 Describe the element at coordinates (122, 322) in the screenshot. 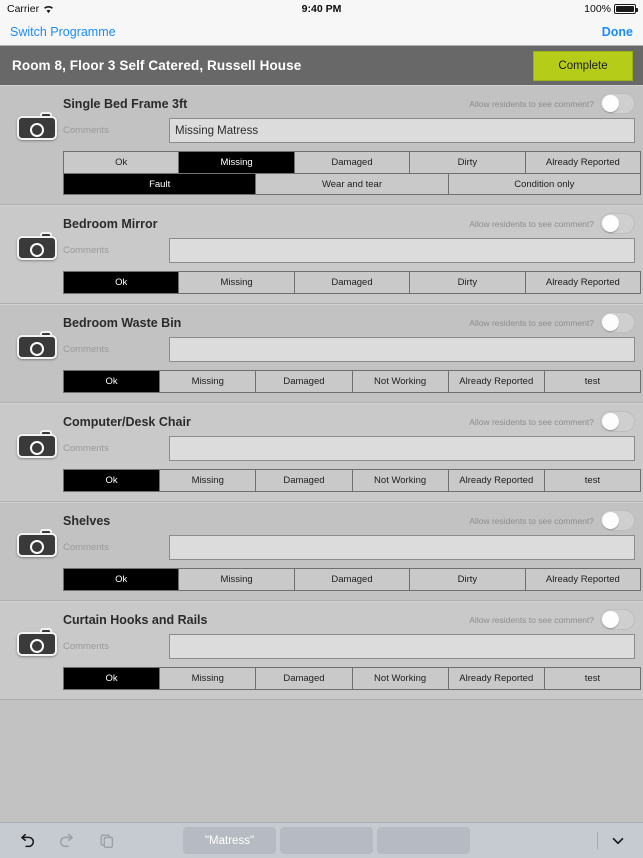

I see `item-title: Bedroom Waste Bin` at that location.